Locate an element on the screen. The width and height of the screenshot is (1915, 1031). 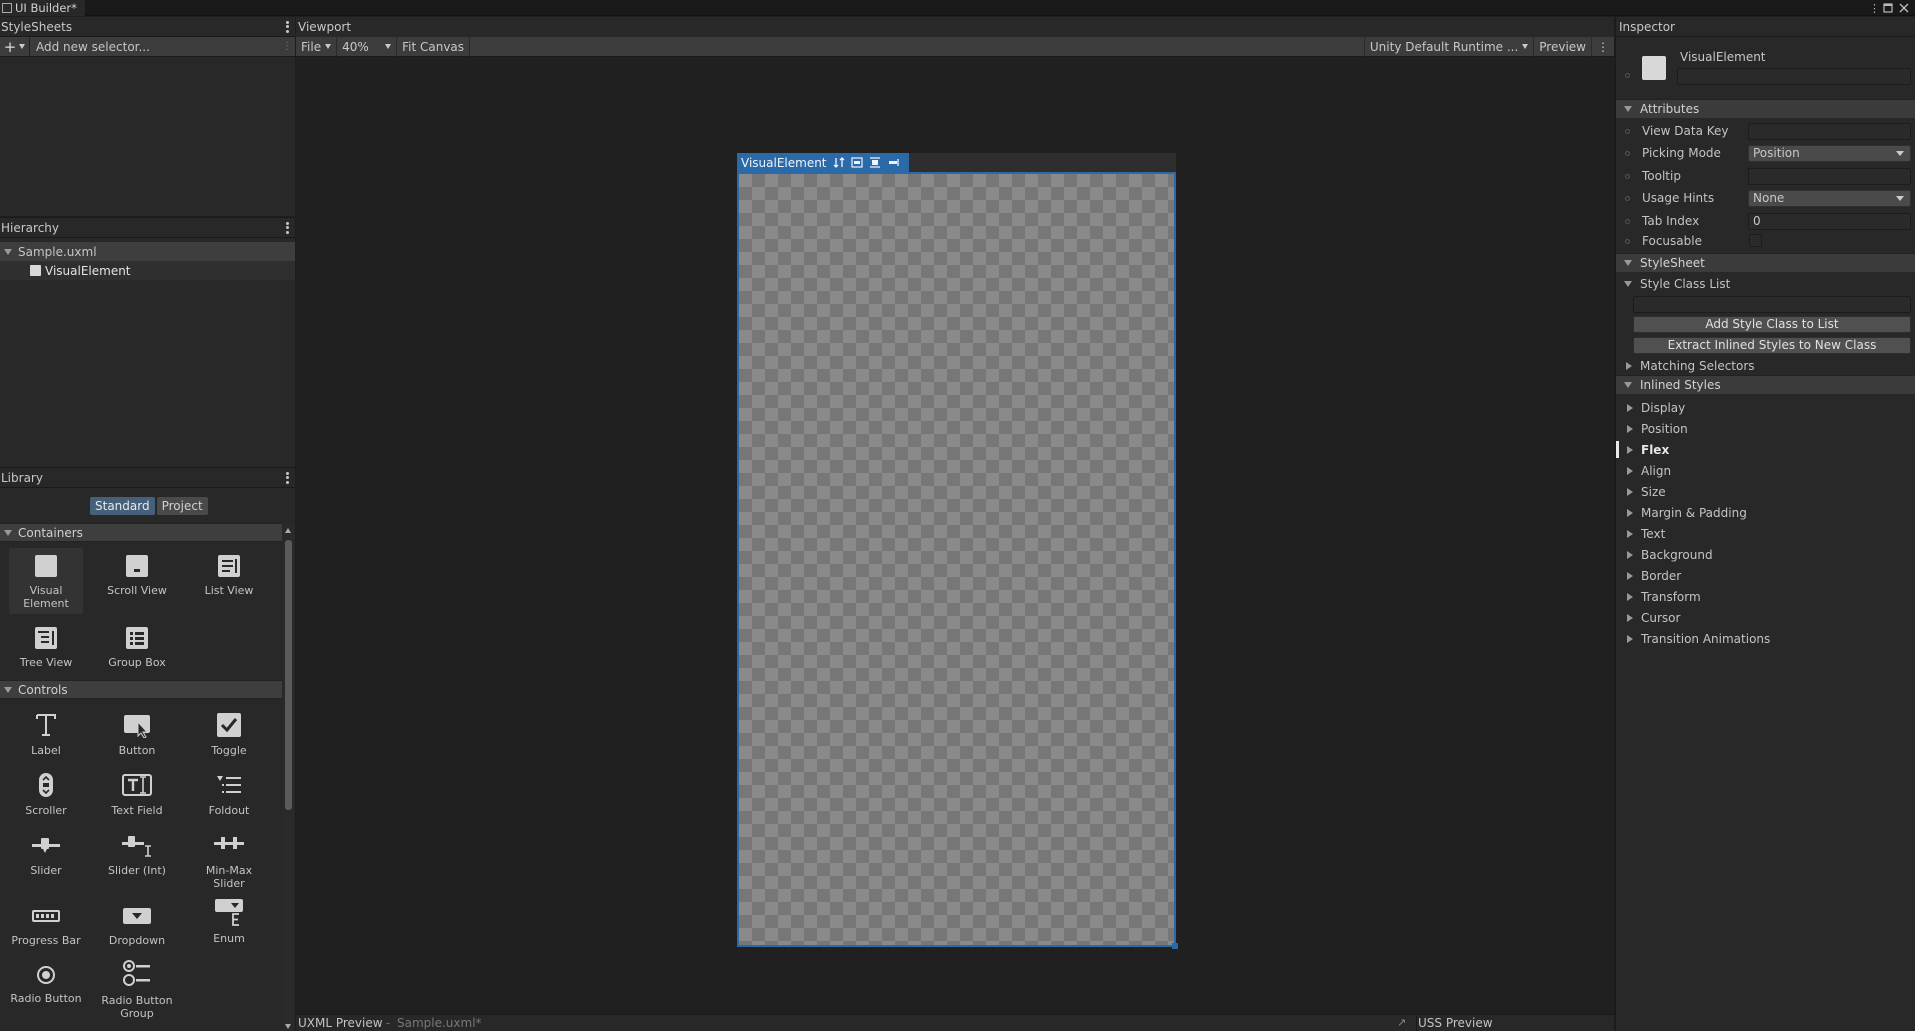
library-item-label: Slider is located at coordinates (46, 870).